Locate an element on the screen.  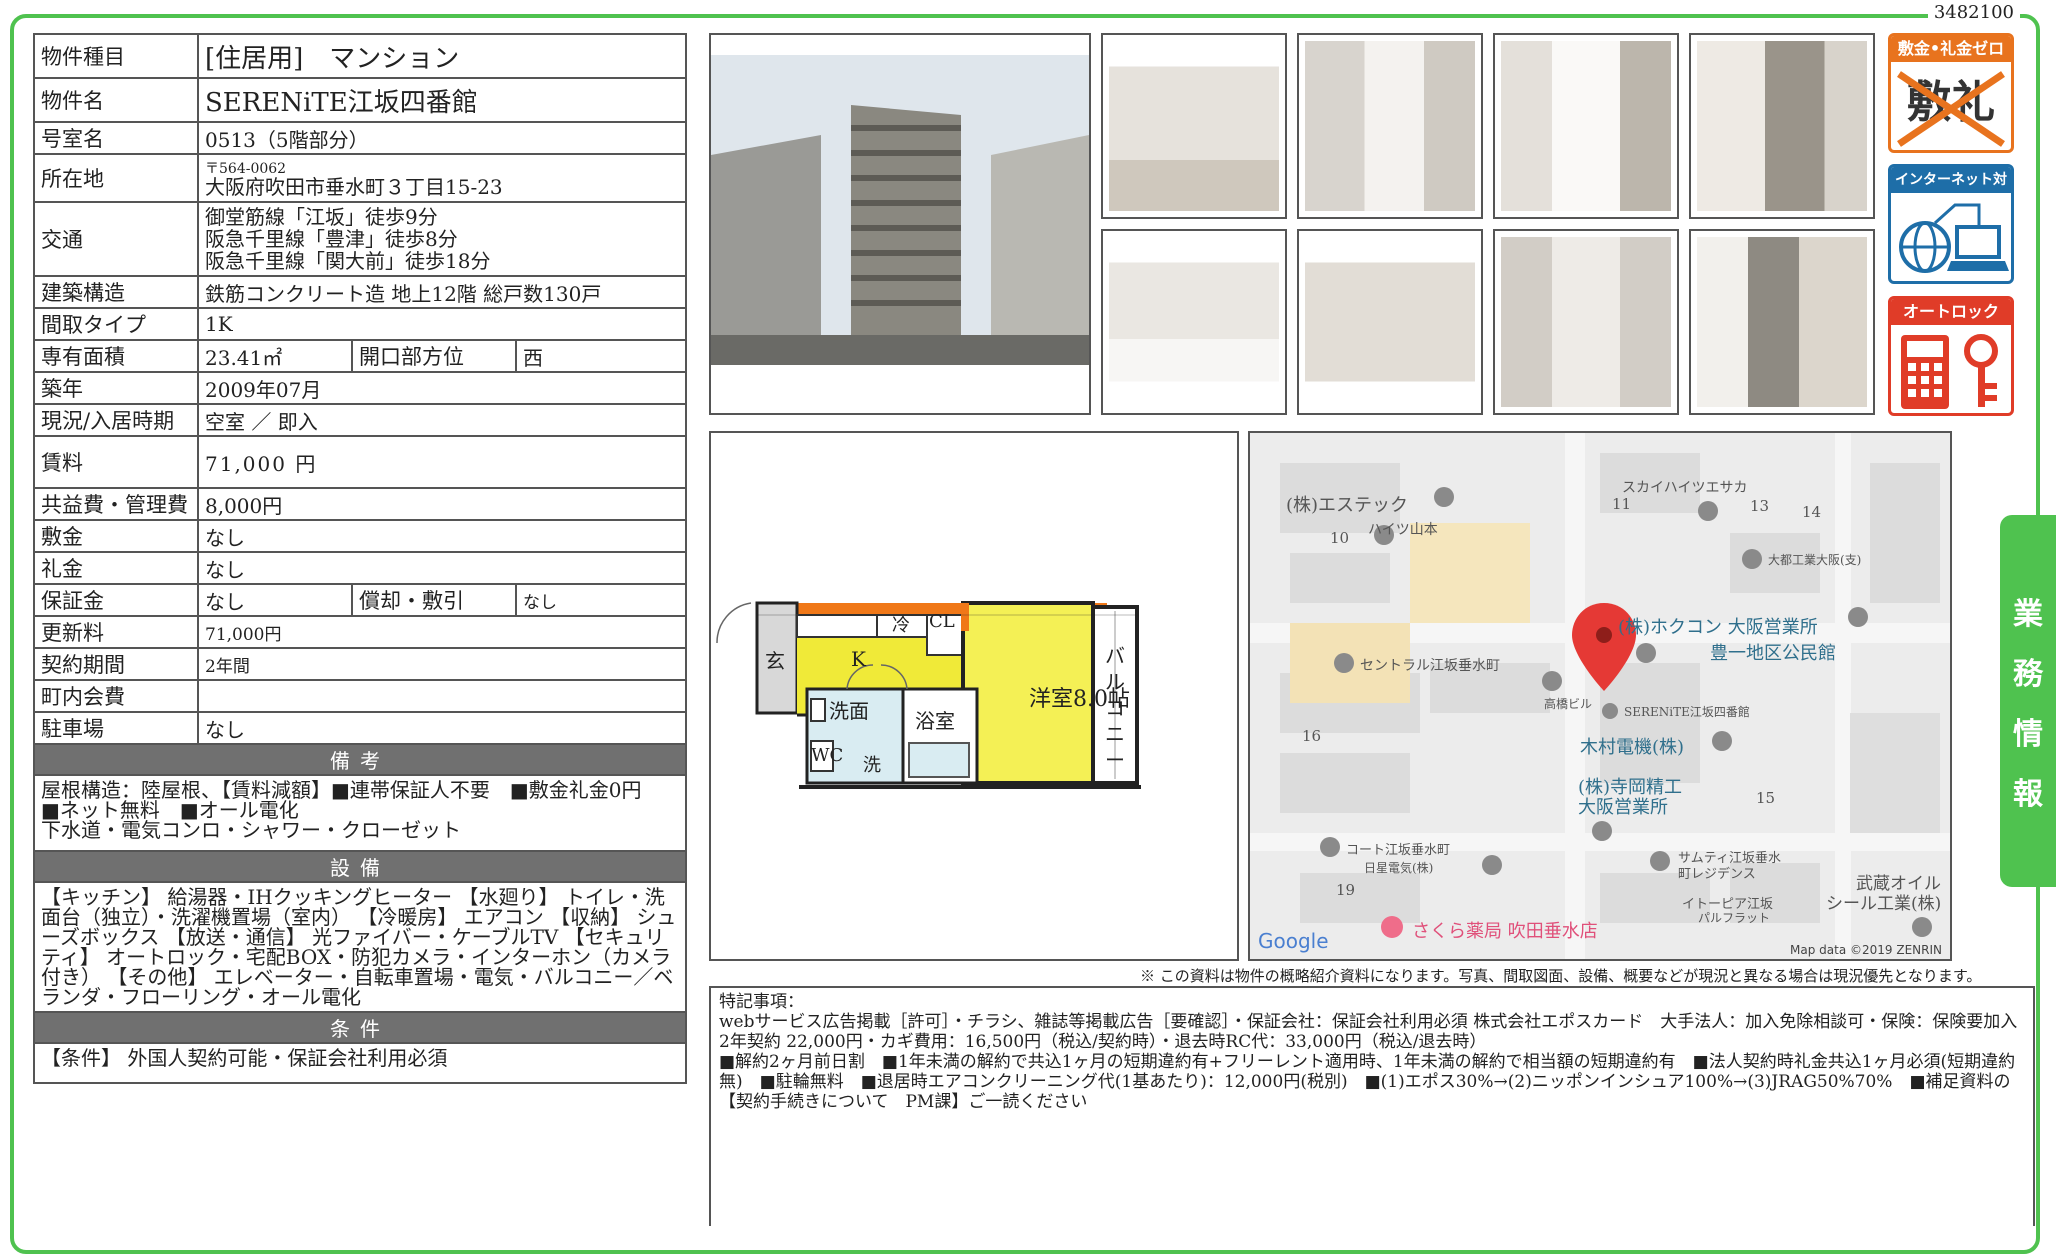
label: 号室名 is located at coordinates (116, 138).